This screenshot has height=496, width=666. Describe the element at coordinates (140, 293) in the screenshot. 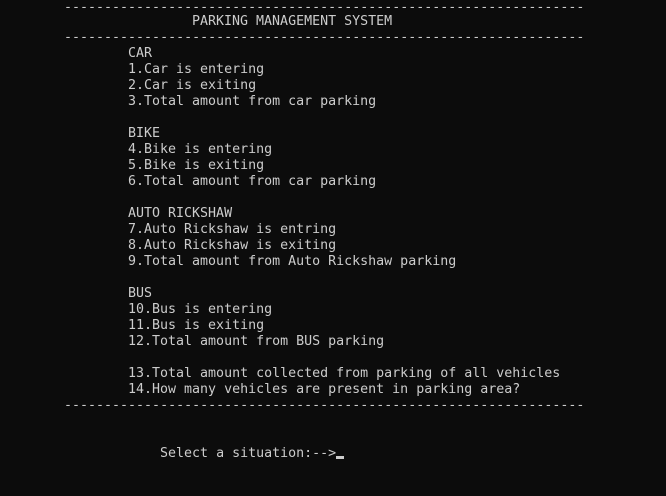

I see `bus-section-heading: BUS` at that location.